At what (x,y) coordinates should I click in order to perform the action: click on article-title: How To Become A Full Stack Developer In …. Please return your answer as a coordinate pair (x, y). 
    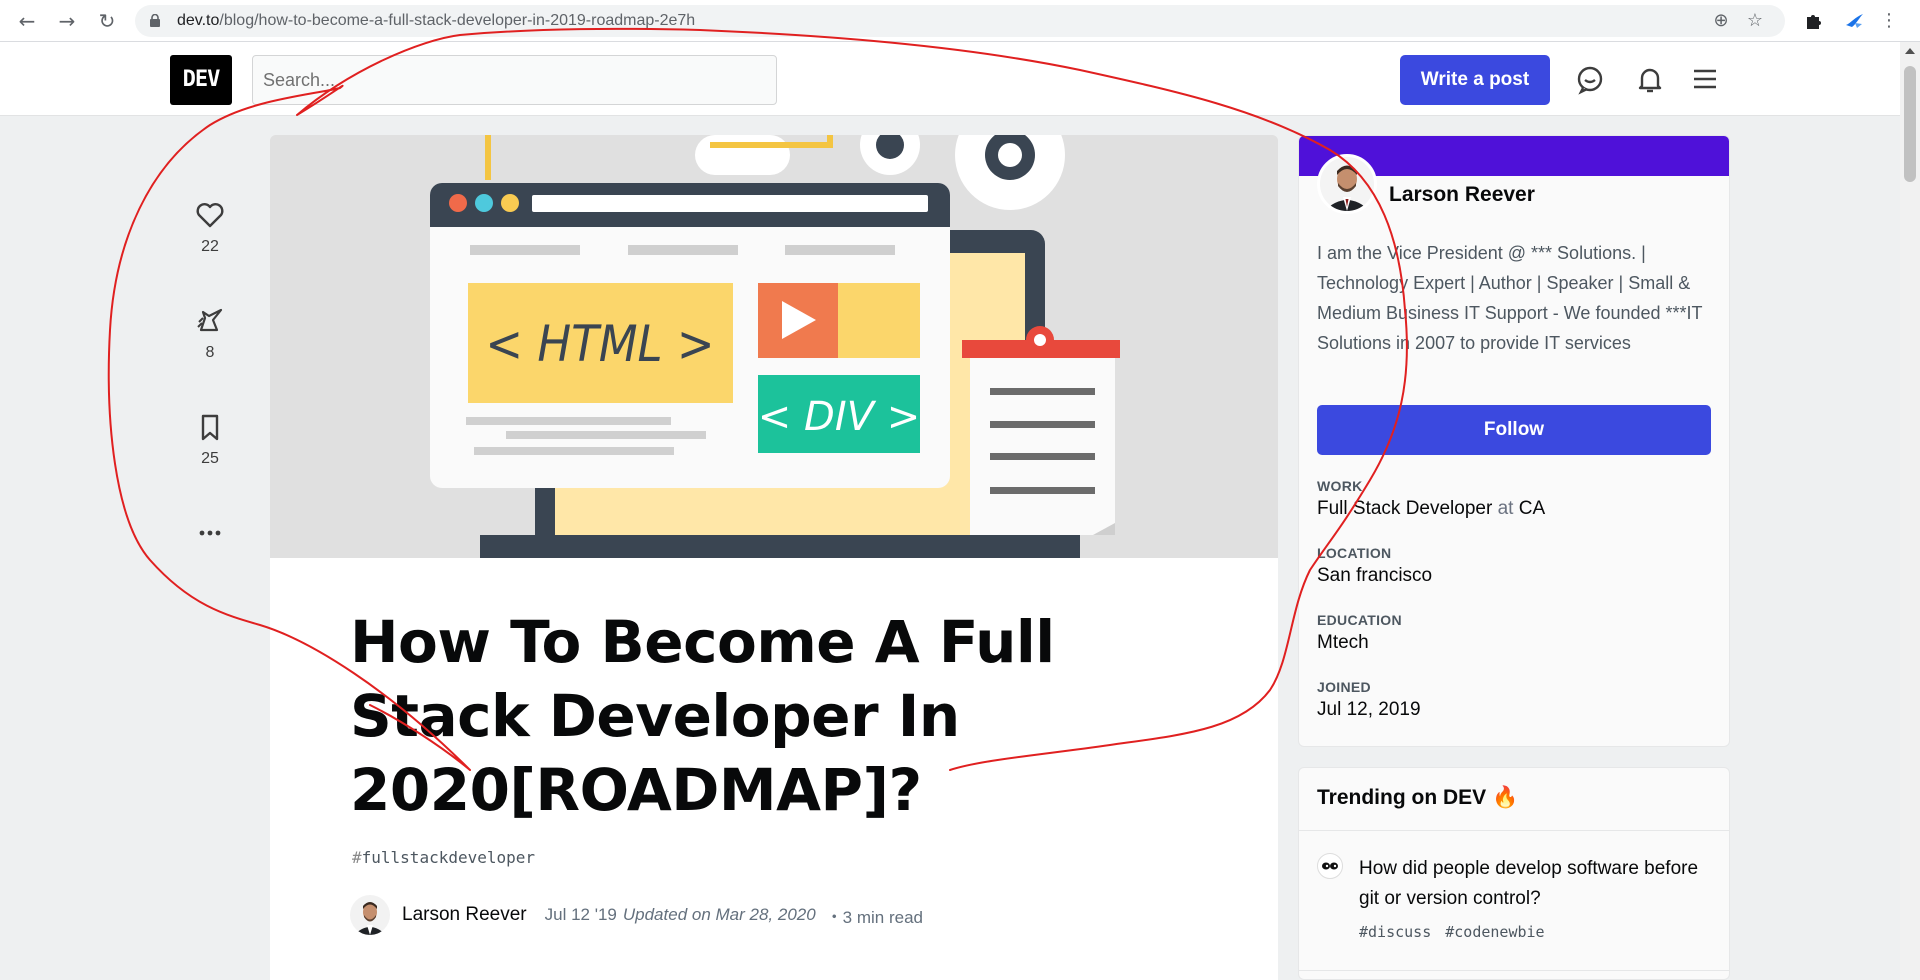
    Looking at the image, I should click on (702, 716).